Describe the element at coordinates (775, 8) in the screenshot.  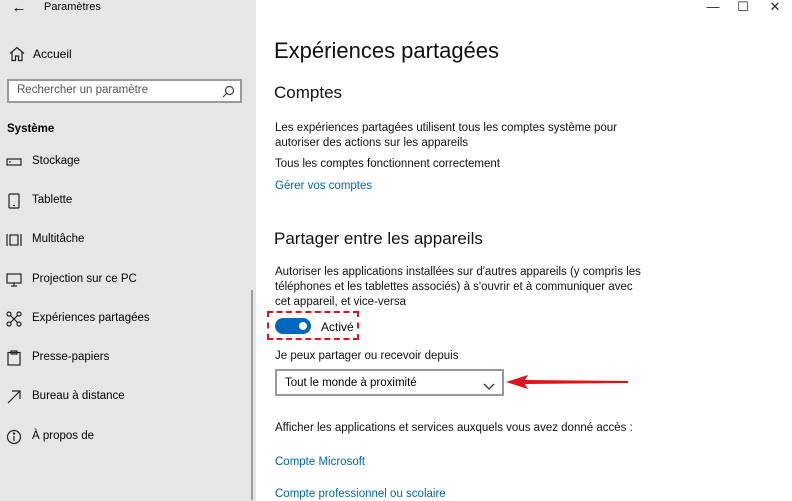
I see `close-button: ✕` at that location.